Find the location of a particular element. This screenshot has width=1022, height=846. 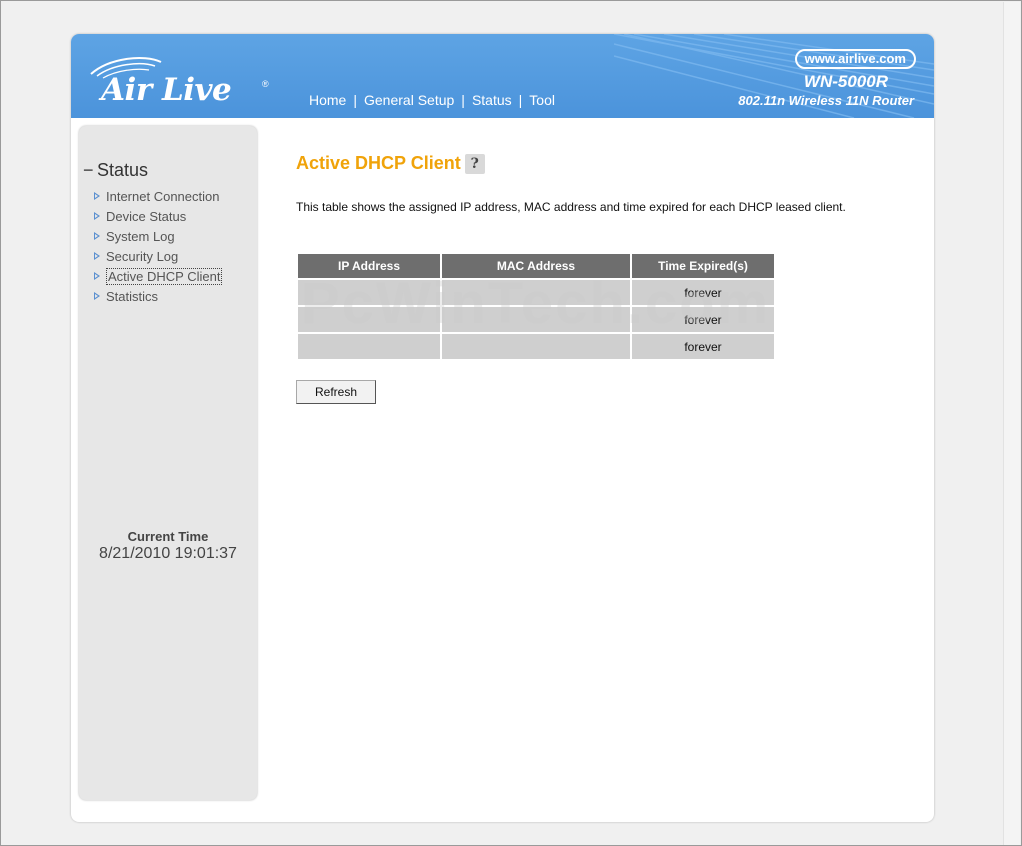

column-header-mac-address: MAC Address is located at coordinates (536, 266).